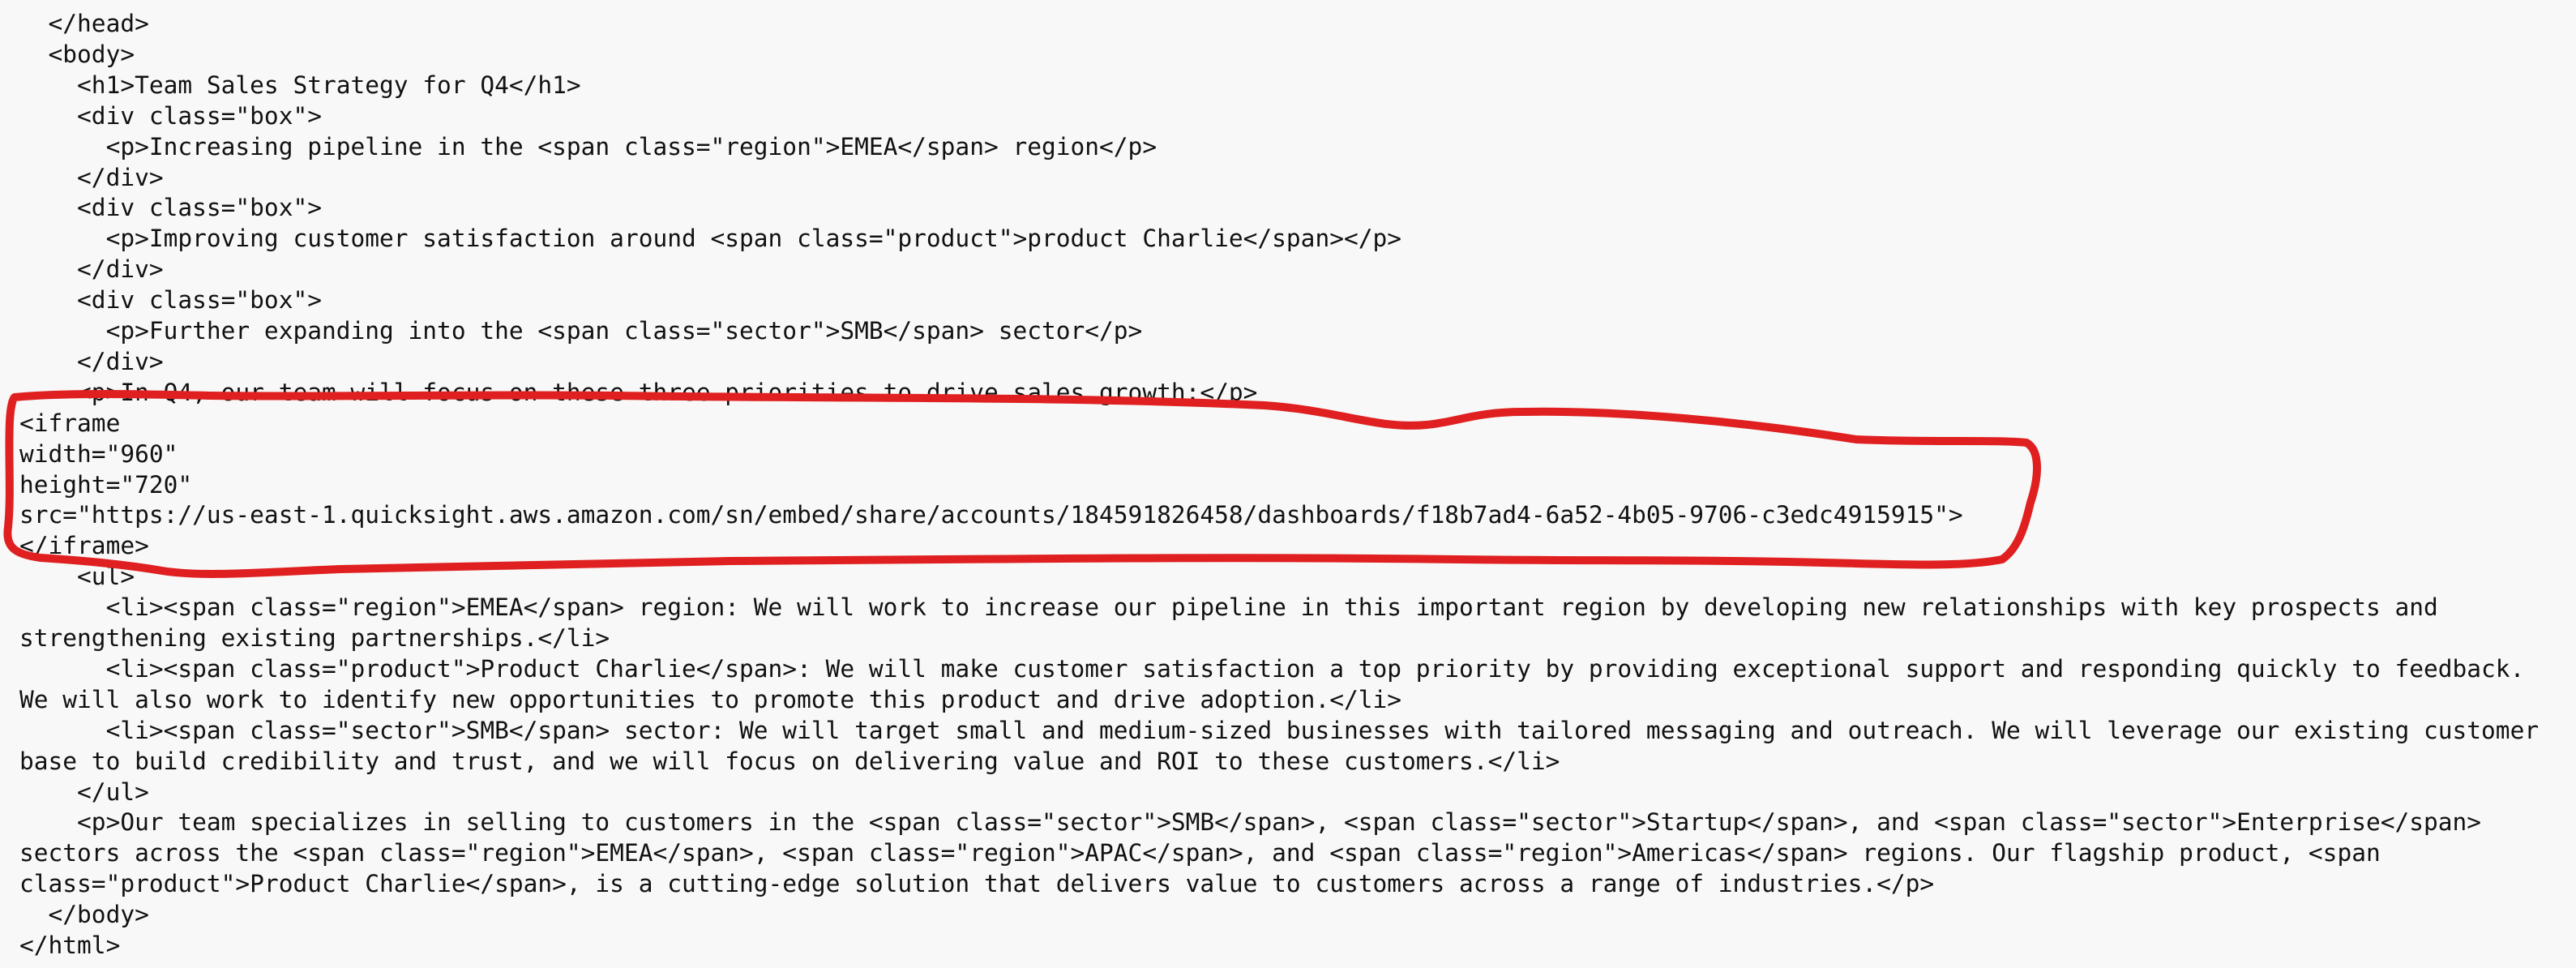  I want to click on code-line: </ul>, so click(84, 791).